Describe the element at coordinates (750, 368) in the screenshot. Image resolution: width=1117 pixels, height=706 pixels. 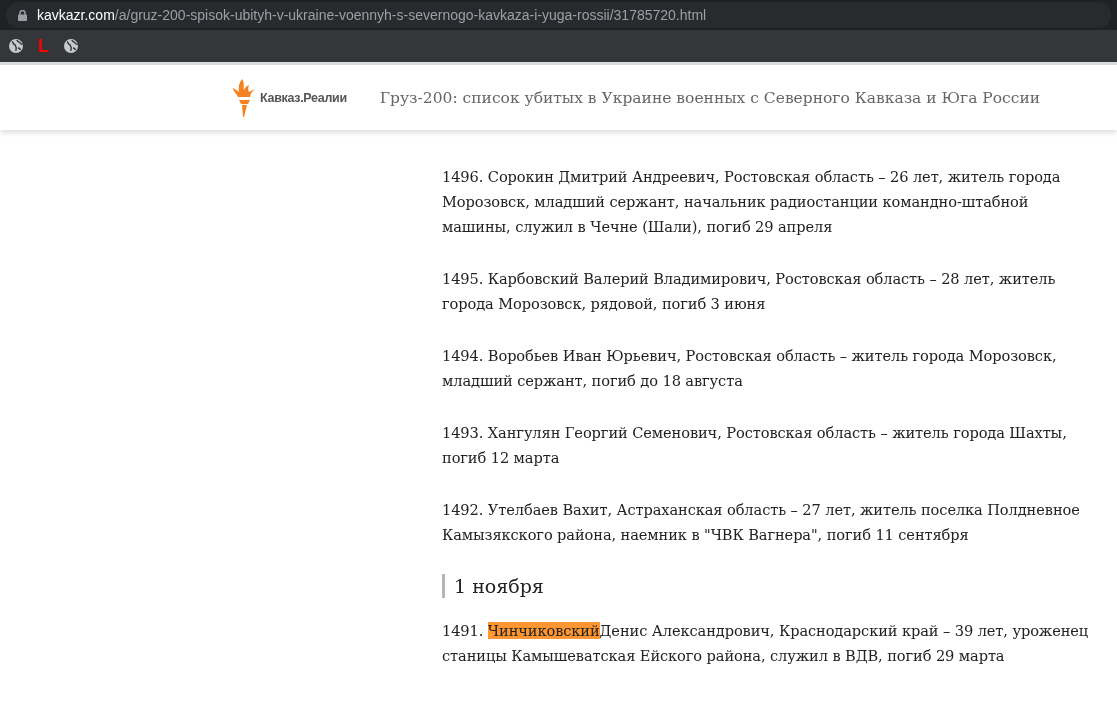
I see `list-entry: 1494. Воробьев Иван Юрьевич, Ростовская область – житель города Морозовск, младший сержант, погиб до 18 августа` at that location.